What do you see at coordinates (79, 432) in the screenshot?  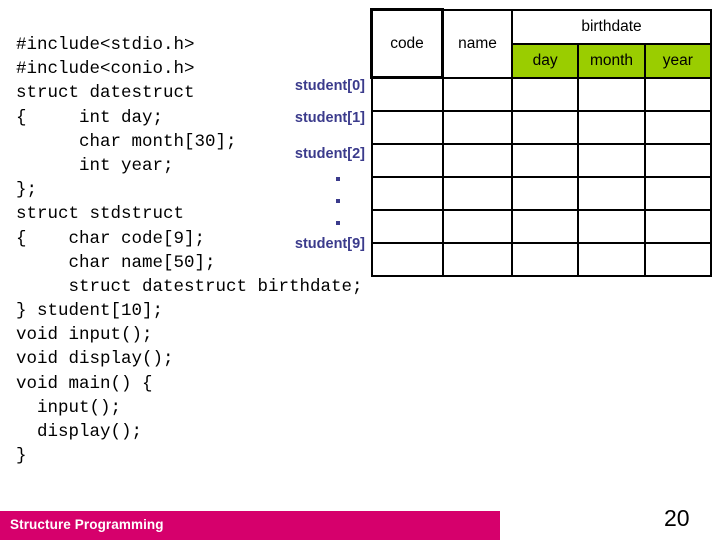 I see `code-line: display();` at bounding box center [79, 432].